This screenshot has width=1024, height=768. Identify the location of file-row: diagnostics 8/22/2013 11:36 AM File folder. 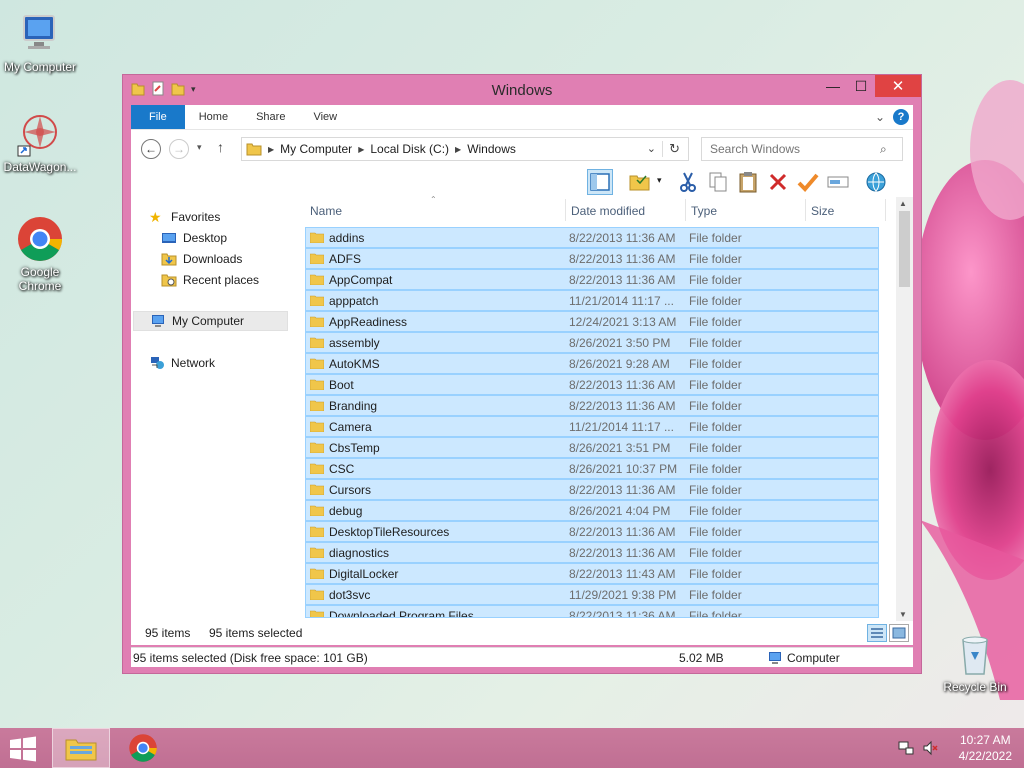
(592, 552).